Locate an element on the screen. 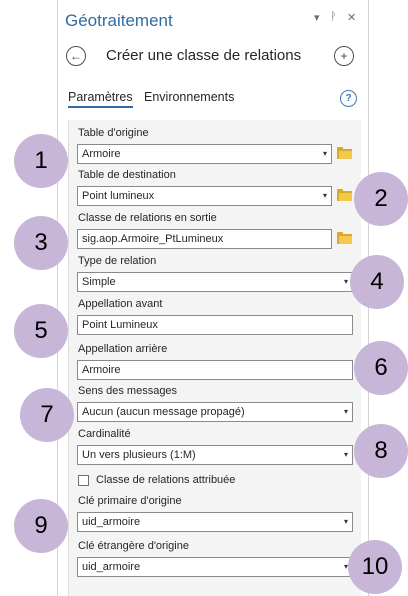 This screenshot has width=408, height=596. backward-label-label: Appellation arrière is located at coordinates (123, 349).